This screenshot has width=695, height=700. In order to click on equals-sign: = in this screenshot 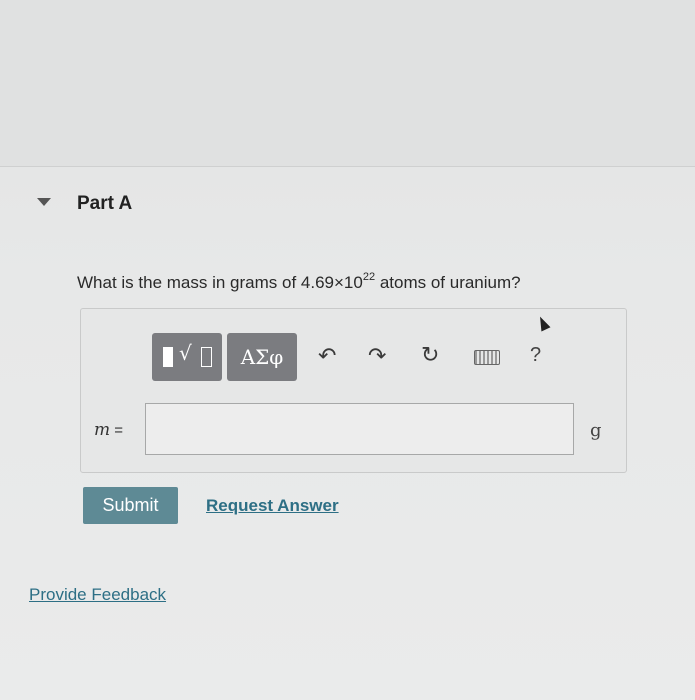, I will do `click(117, 430)`.